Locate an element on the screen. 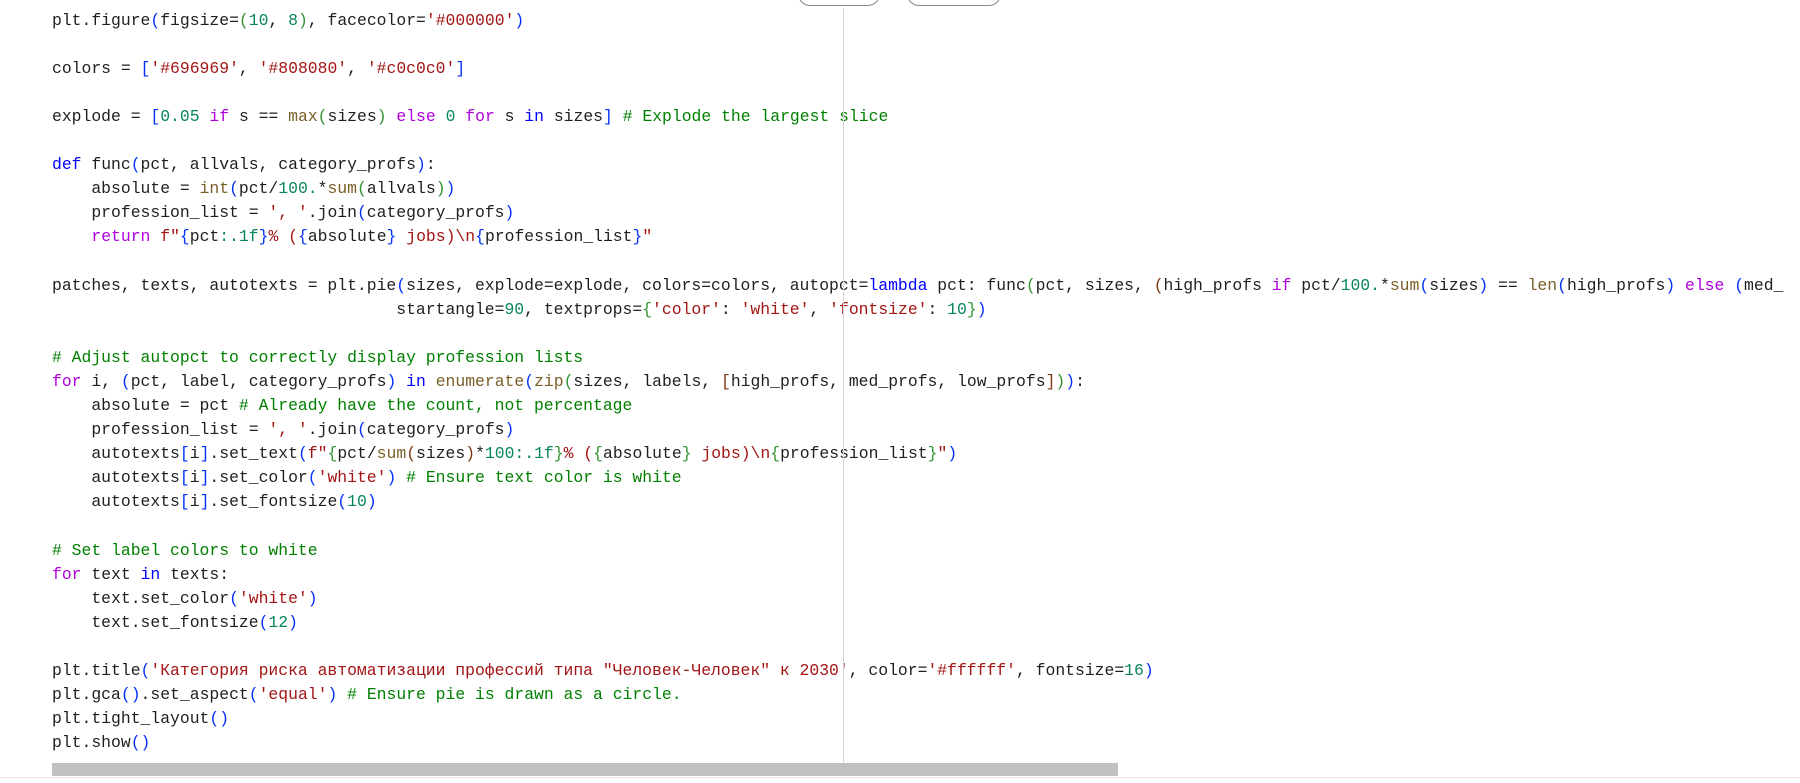 The height and width of the screenshot is (783, 1800). code-line: # Set label colors to white is located at coordinates (926, 551).